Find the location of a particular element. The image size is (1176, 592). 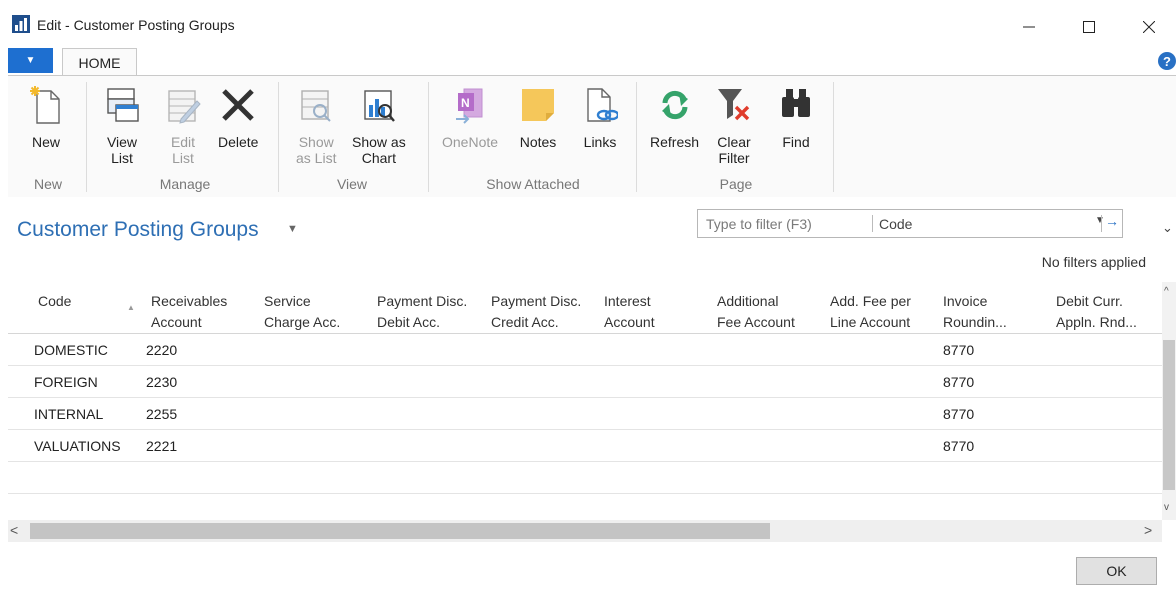

new-document-icon is located at coordinates (45, 105).